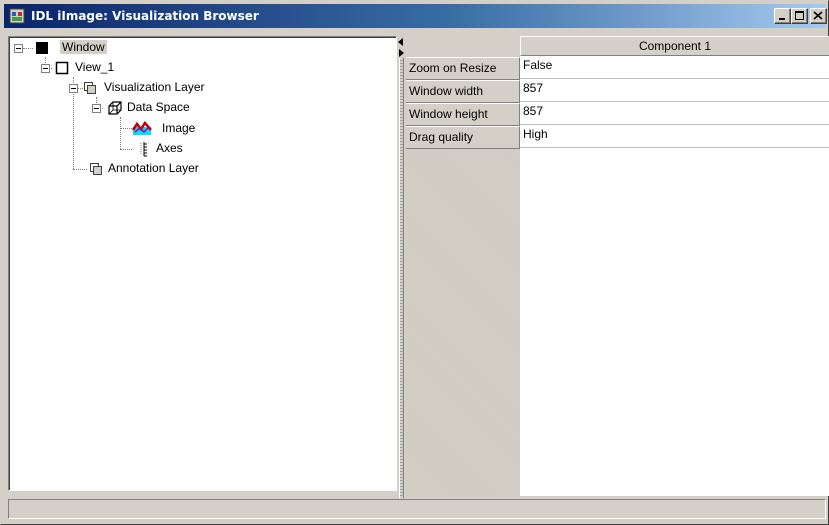  I want to click on tree-node-annotation-layer: Annotation Layer, so click(199, 169).